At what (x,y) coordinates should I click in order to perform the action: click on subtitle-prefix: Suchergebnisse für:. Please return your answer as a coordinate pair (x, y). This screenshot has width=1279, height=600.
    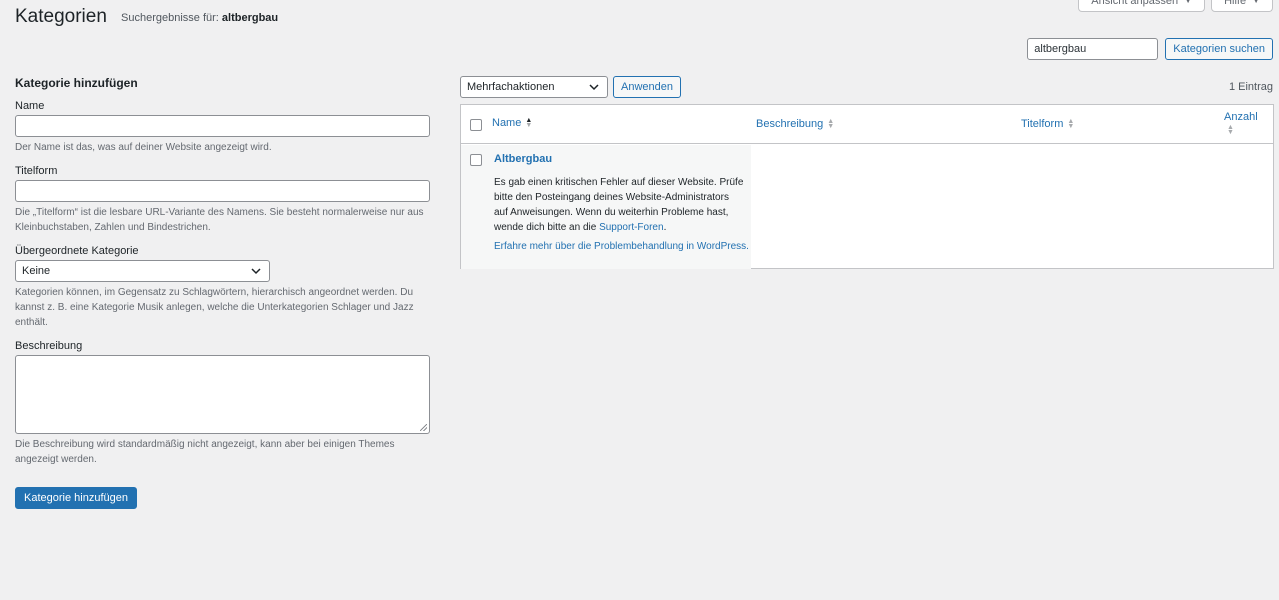
    Looking at the image, I should click on (171, 18).